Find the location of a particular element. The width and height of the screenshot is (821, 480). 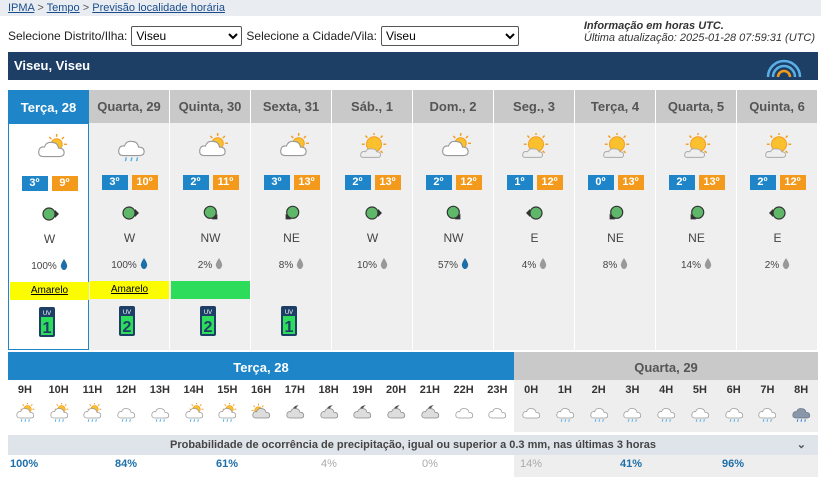

day-column: Terça, 28 3º 9º W 100% Amarelo UV 1 is located at coordinates (48, 220).